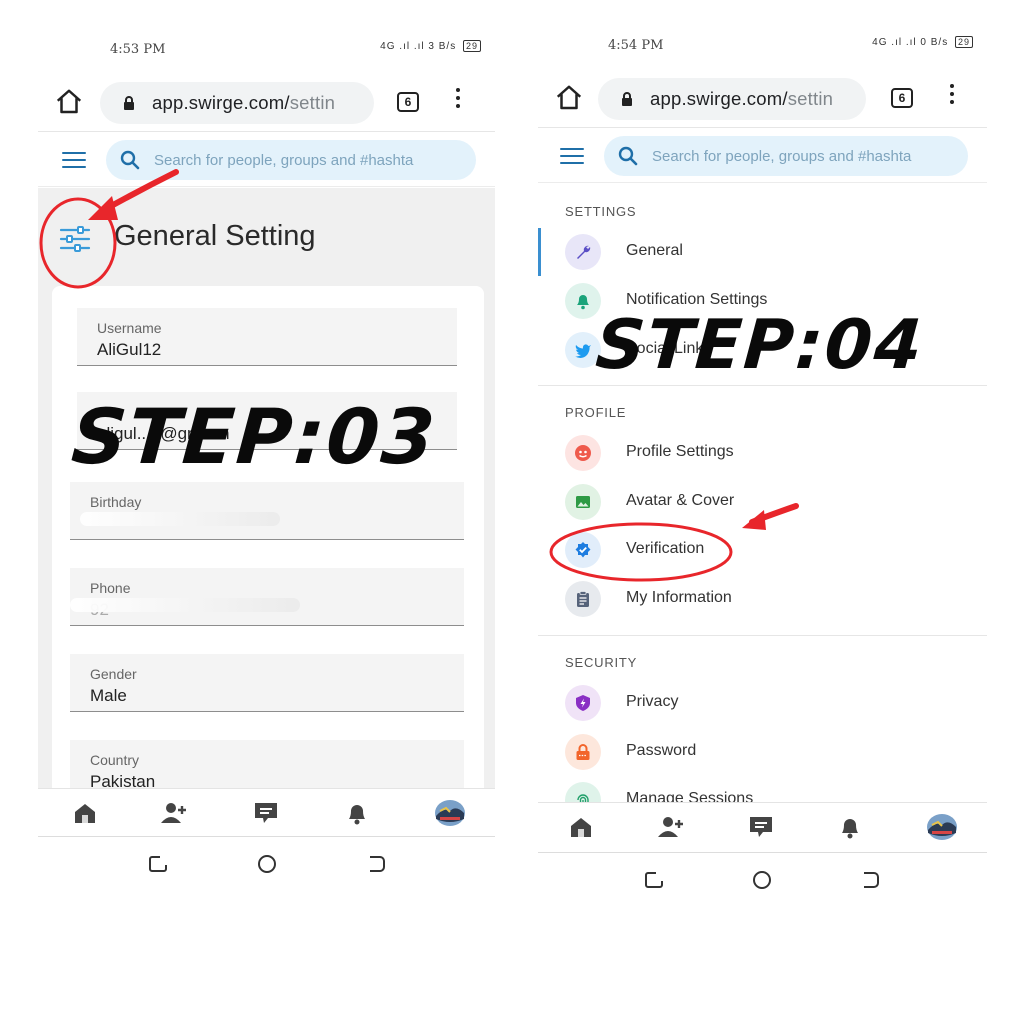 The width and height of the screenshot is (1024, 1024). Describe the element at coordinates (138, 49) in the screenshot. I see `status-time: 4:53 PM` at that location.